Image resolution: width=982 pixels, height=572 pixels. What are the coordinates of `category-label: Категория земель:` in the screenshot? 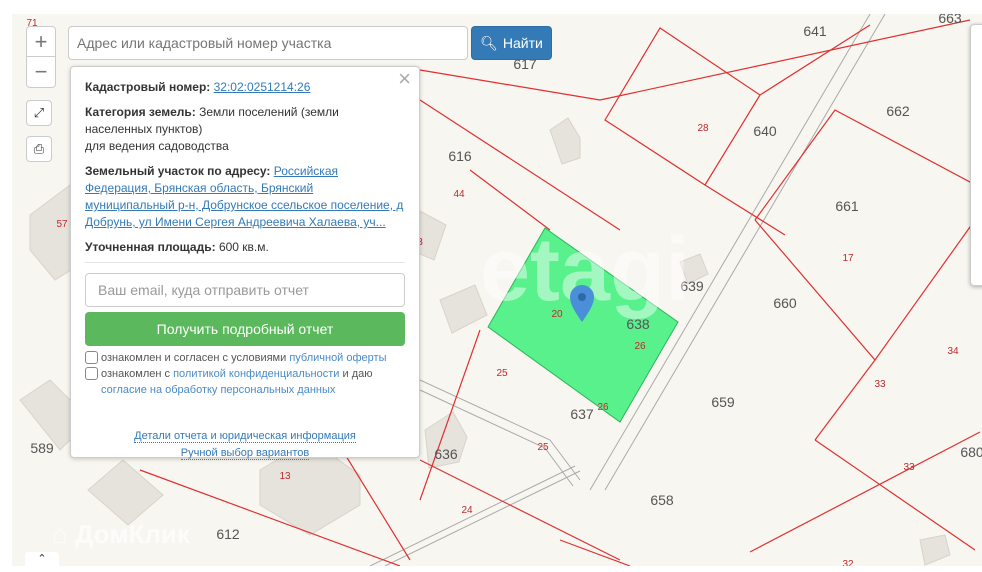 It's located at (140, 112).